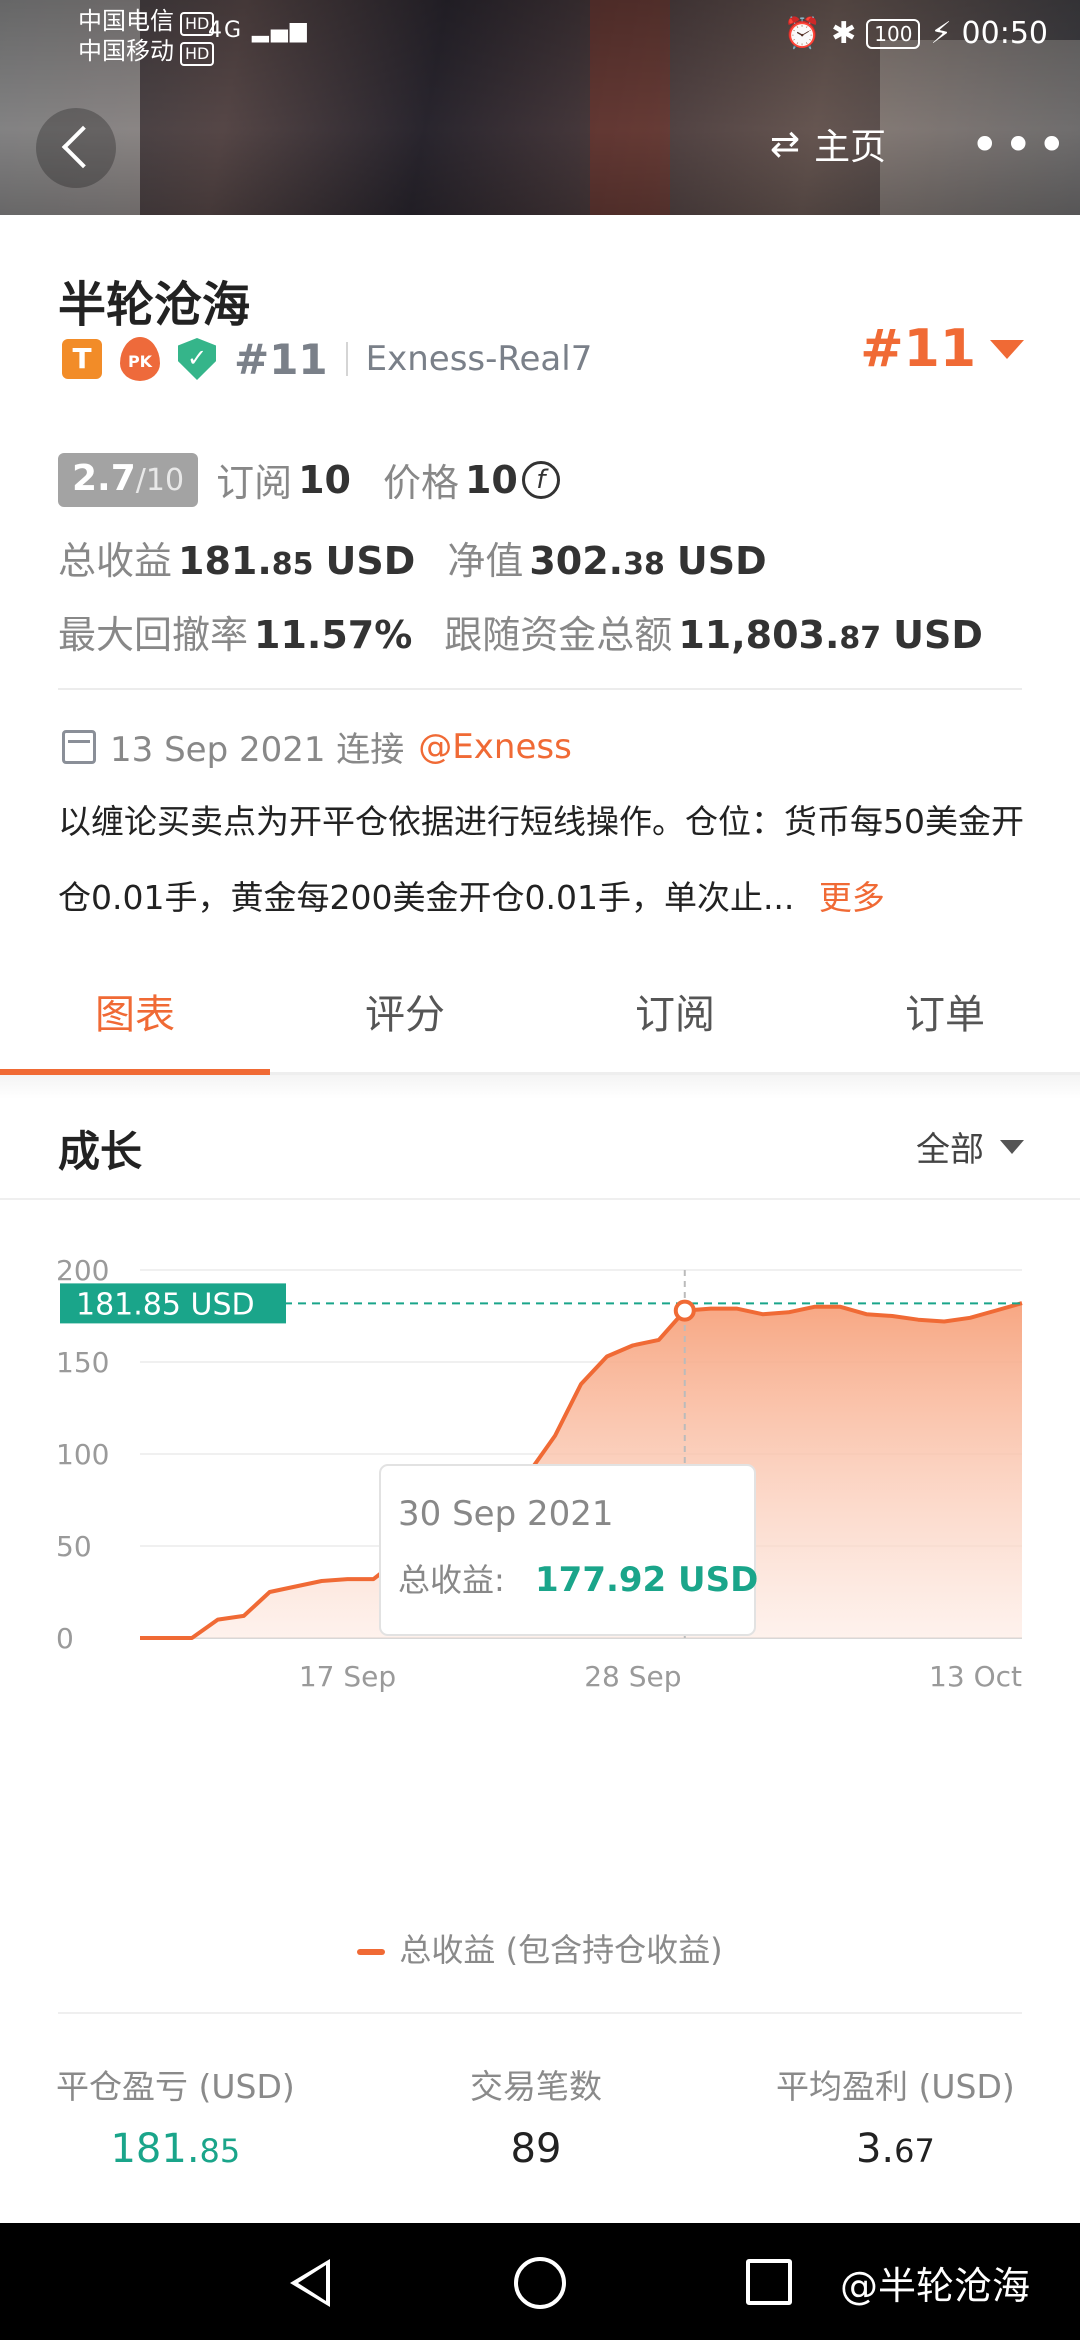 This screenshot has height=2340, width=1080. What do you see at coordinates (82, 1362) in the screenshot?
I see `y-tick-label: 150` at bounding box center [82, 1362].